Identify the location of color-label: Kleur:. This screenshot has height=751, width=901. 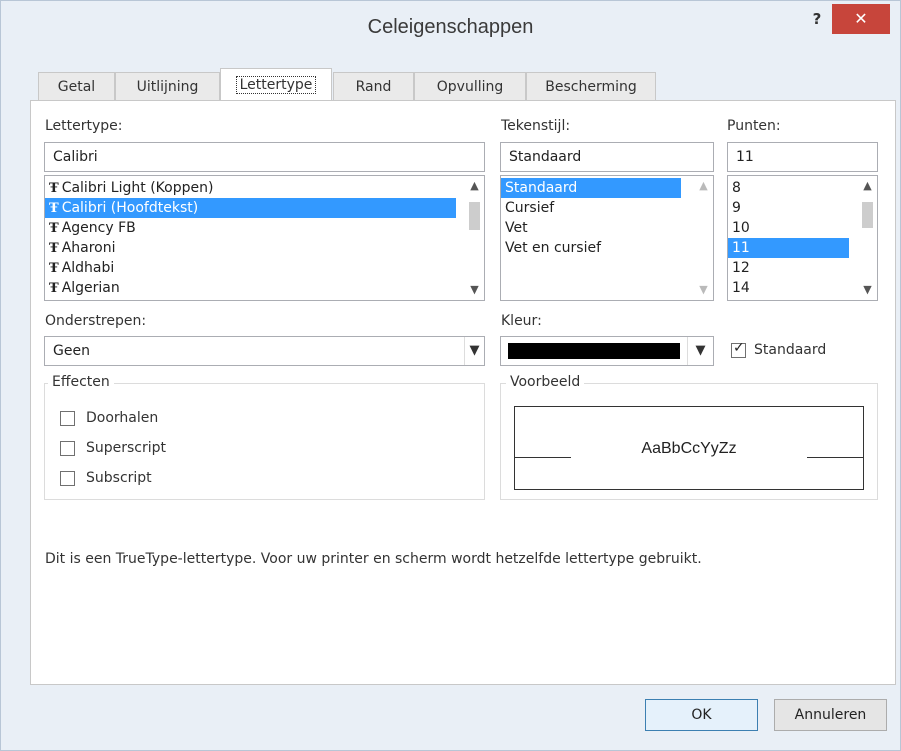
(521, 321).